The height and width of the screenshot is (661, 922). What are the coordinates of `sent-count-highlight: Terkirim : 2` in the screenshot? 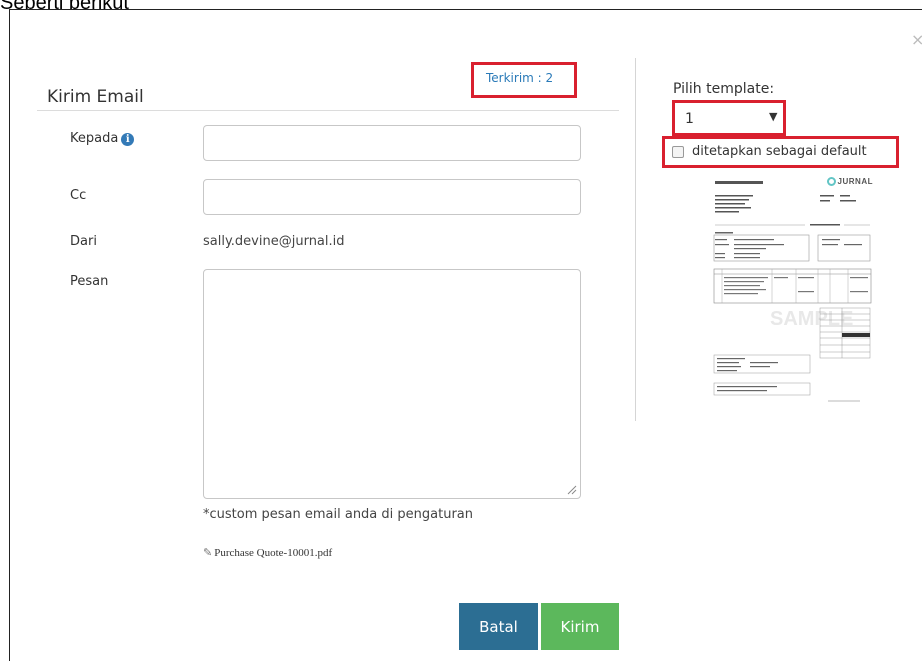 It's located at (524, 80).